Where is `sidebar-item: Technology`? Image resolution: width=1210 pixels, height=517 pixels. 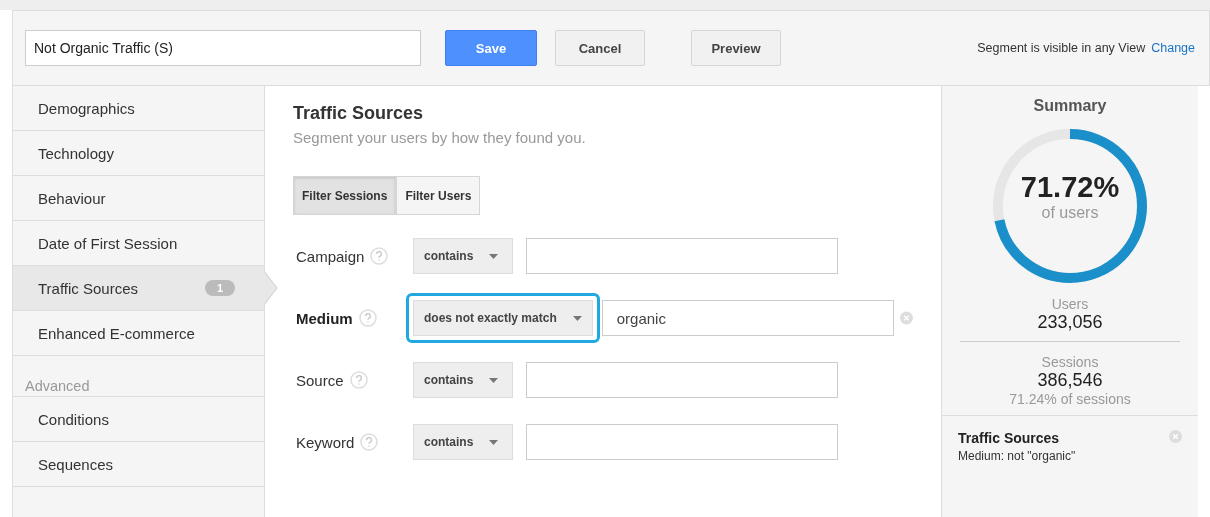 sidebar-item: Technology is located at coordinates (138, 153).